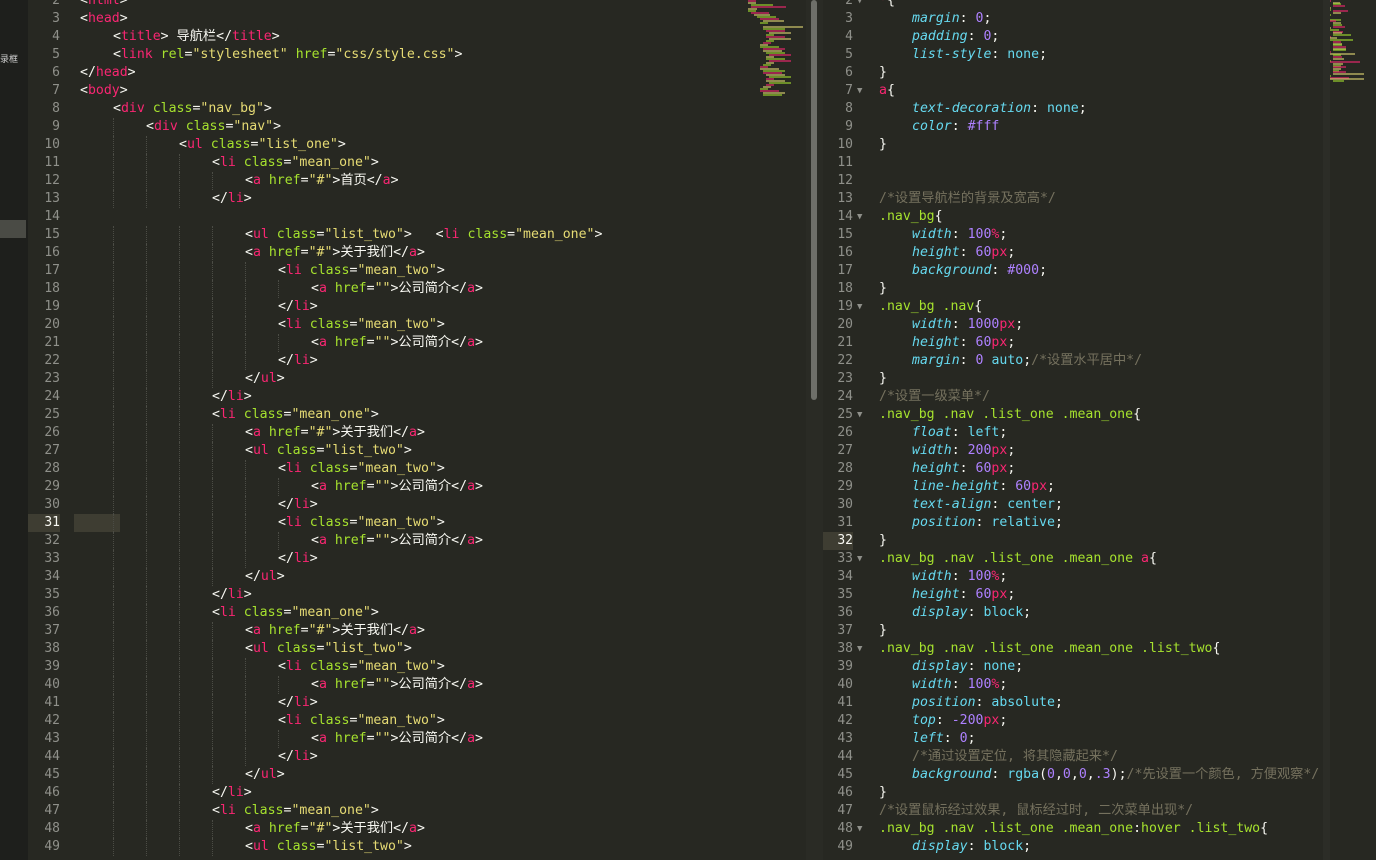  I want to click on code-line: list-style: none;, so click(979, 55).